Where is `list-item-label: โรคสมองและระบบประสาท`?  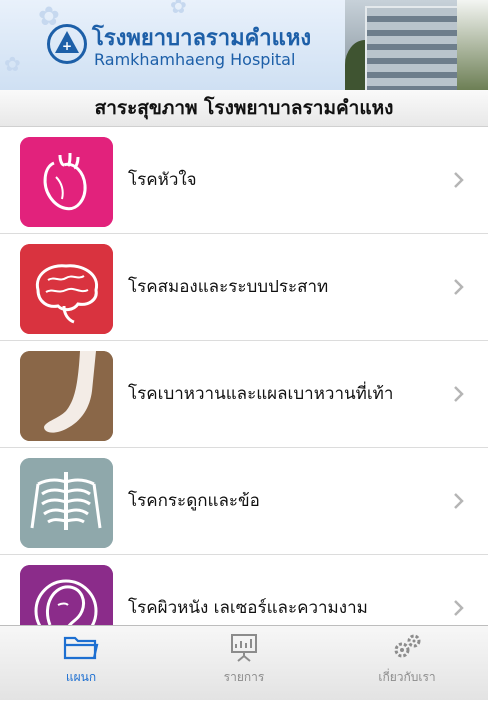 list-item-label: โรคสมองและระบบประสาท is located at coordinates (228, 287).